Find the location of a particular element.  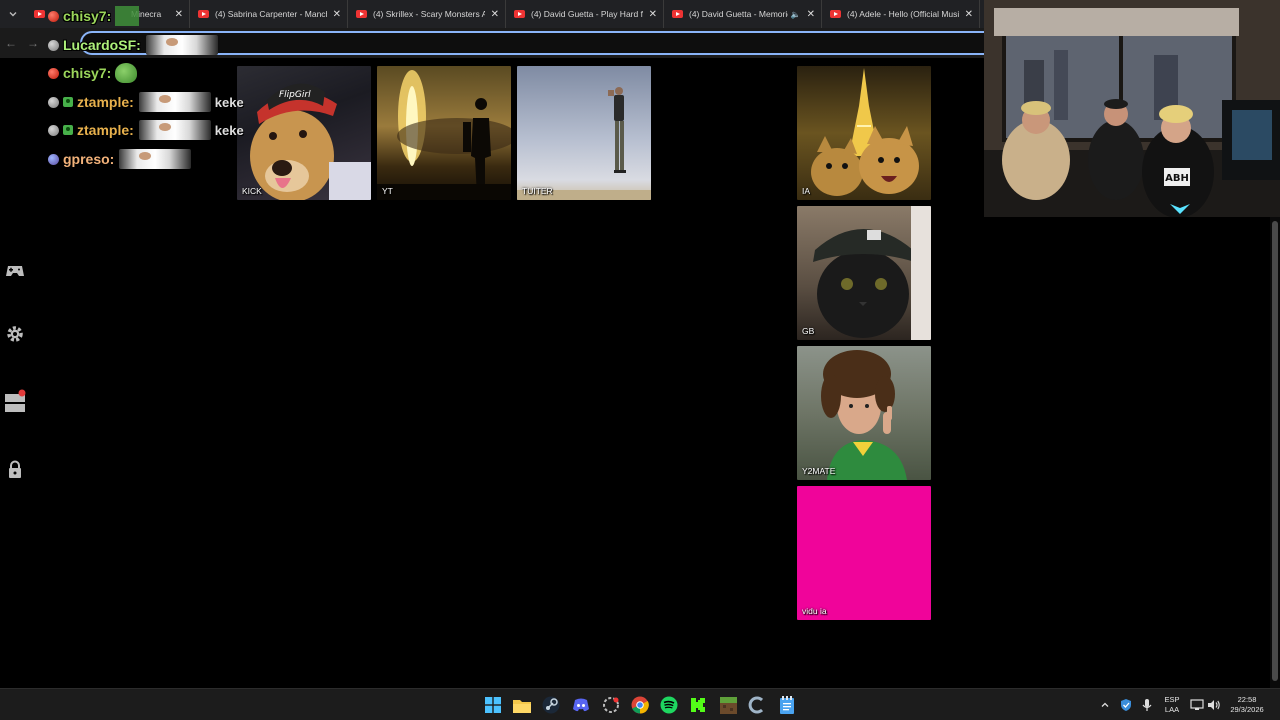

ccleaner-icon is located at coordinates (757, 705).